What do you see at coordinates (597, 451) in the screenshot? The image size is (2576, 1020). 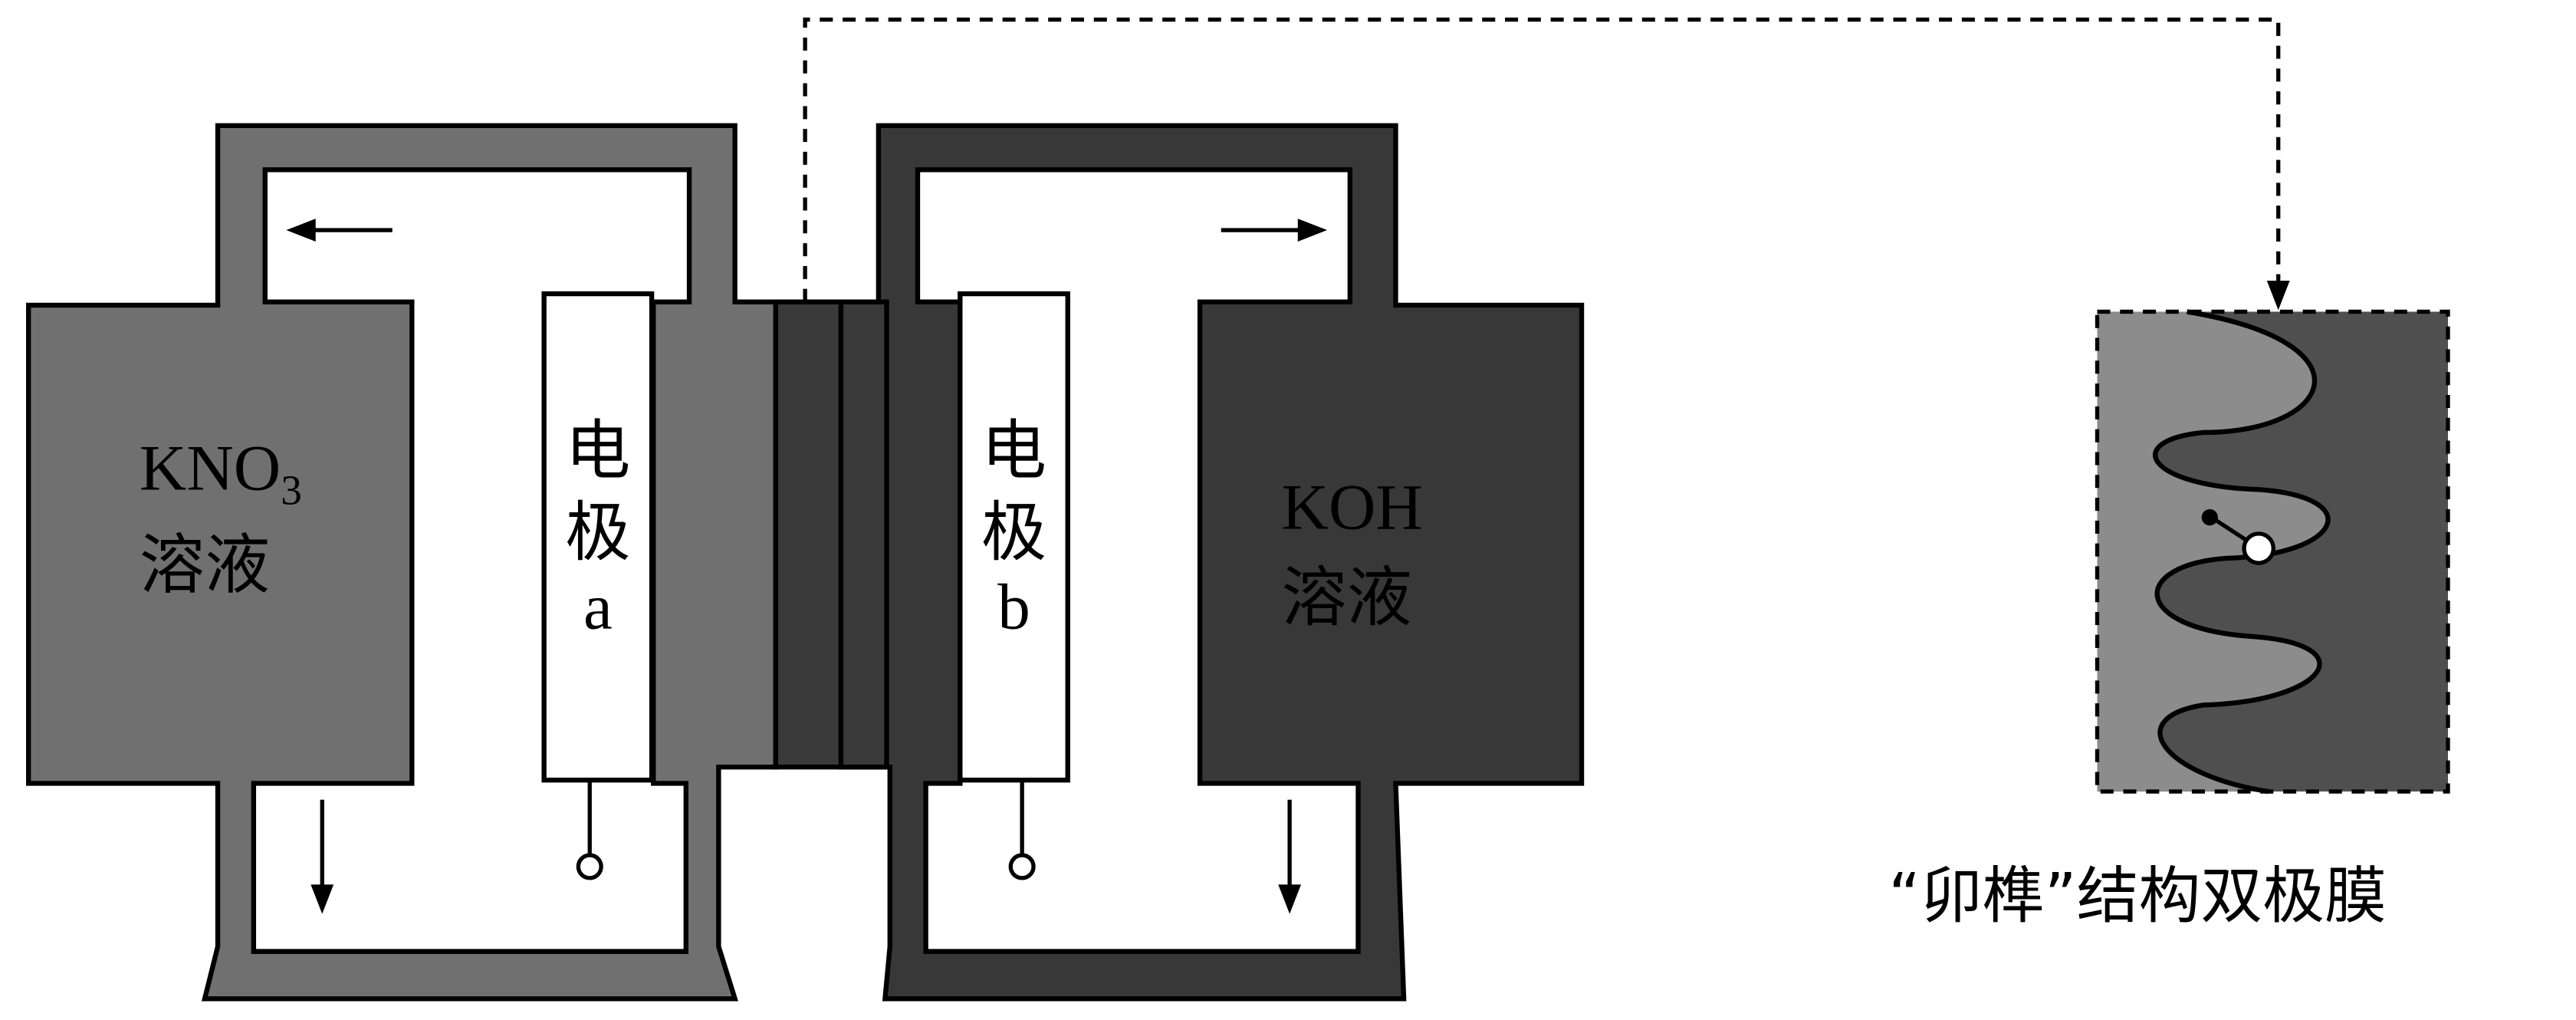 I see `electrode-a-char1: 电` at bounding box center [597, 451].